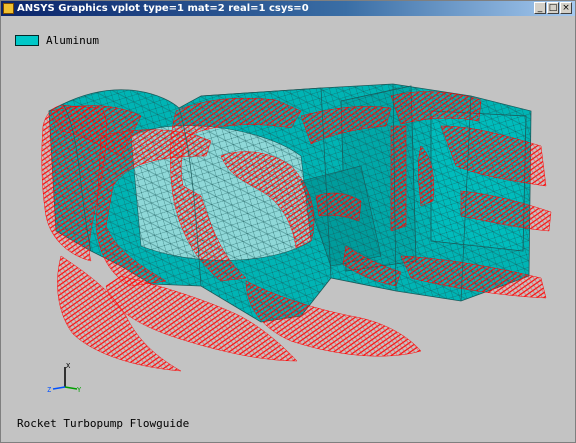 The height and width of the screenshot is (443, 576). I want to click on minimize-icon: _, so click(540, 8).